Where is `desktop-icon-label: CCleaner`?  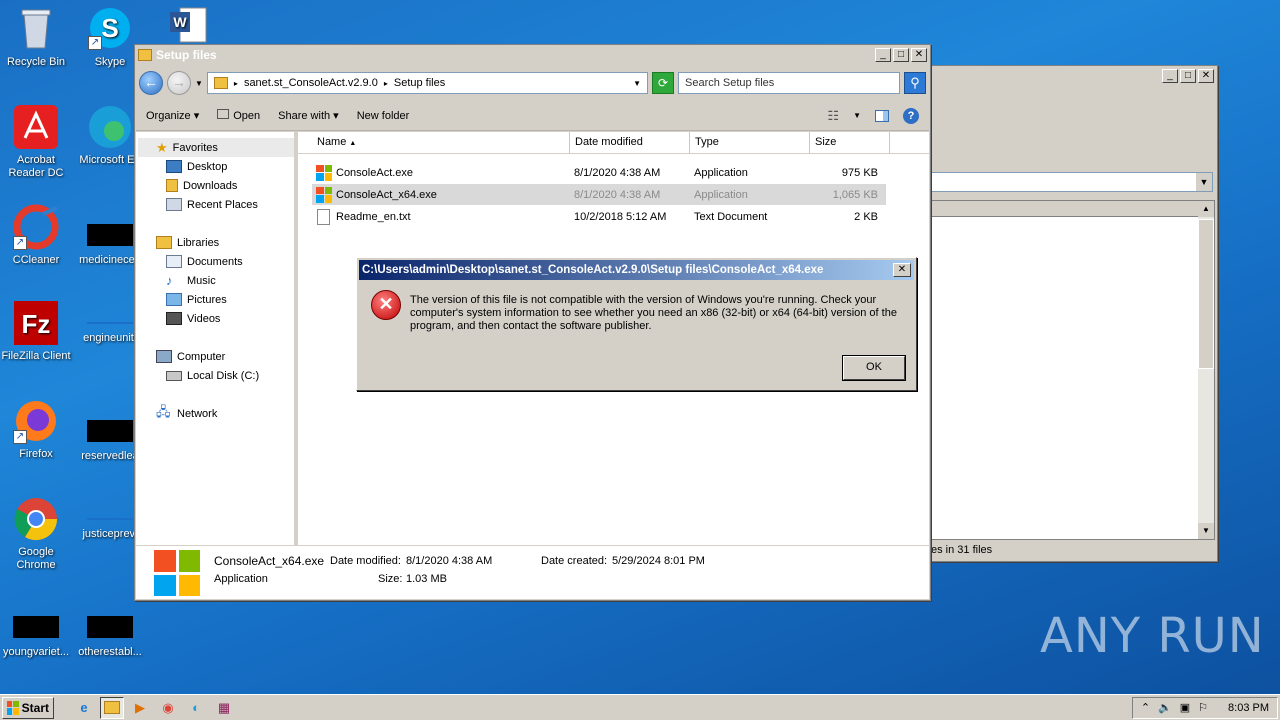
desktop-icon-label: CCleaner is located at coordinates (36, 260).